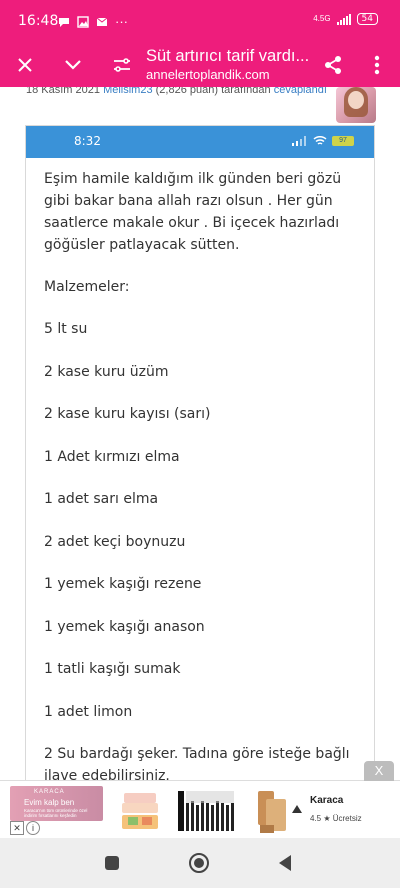  I want to click on answer-by: tarafından, so click(246, 91).